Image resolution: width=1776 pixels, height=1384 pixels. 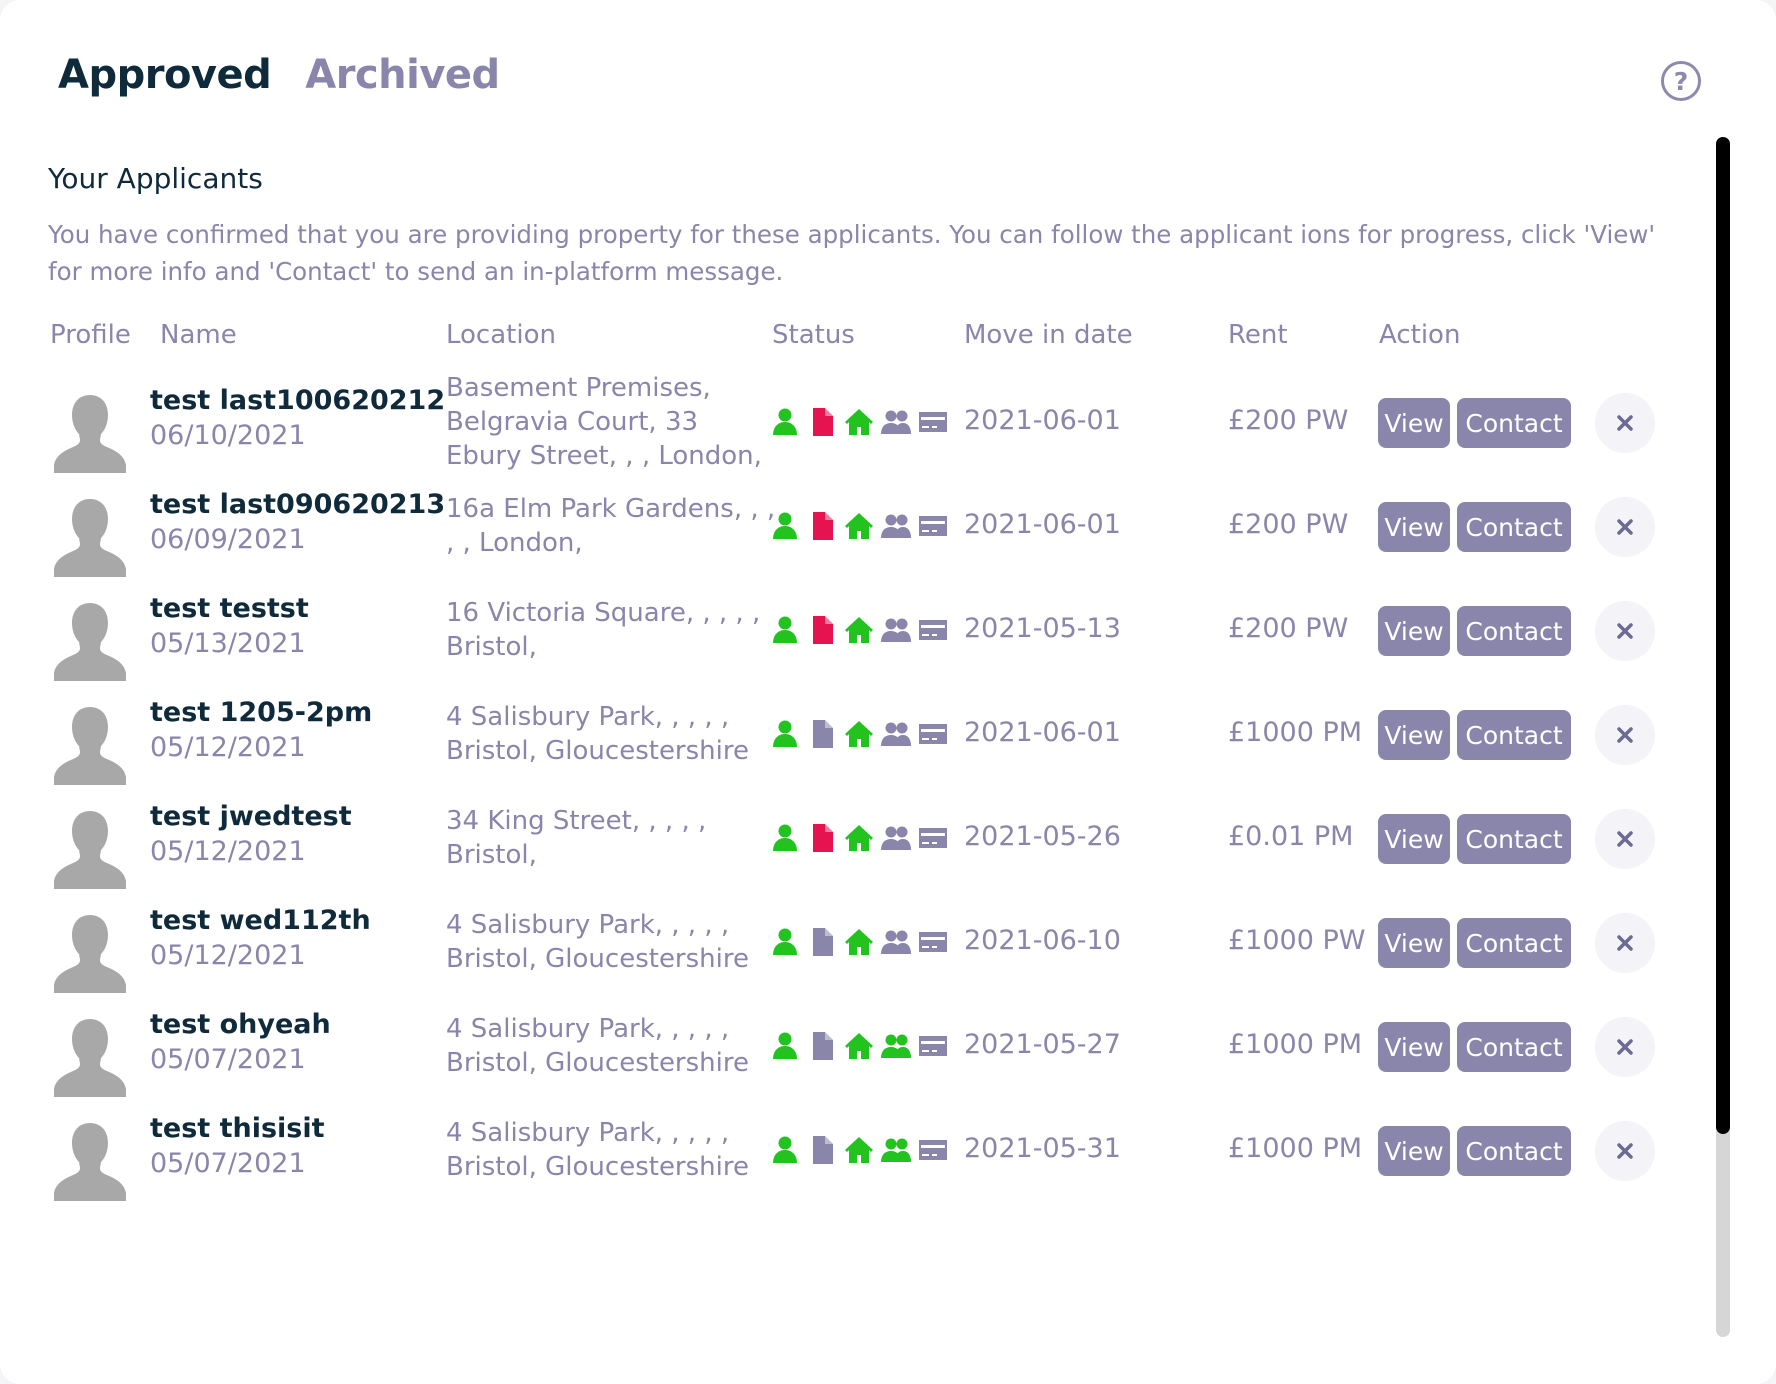 What do you see at coordinates (285, 1146) in the screenshot?
I see `applicant-cell: test thisisit 05/07/2021` at bounding box center [285, 1146].